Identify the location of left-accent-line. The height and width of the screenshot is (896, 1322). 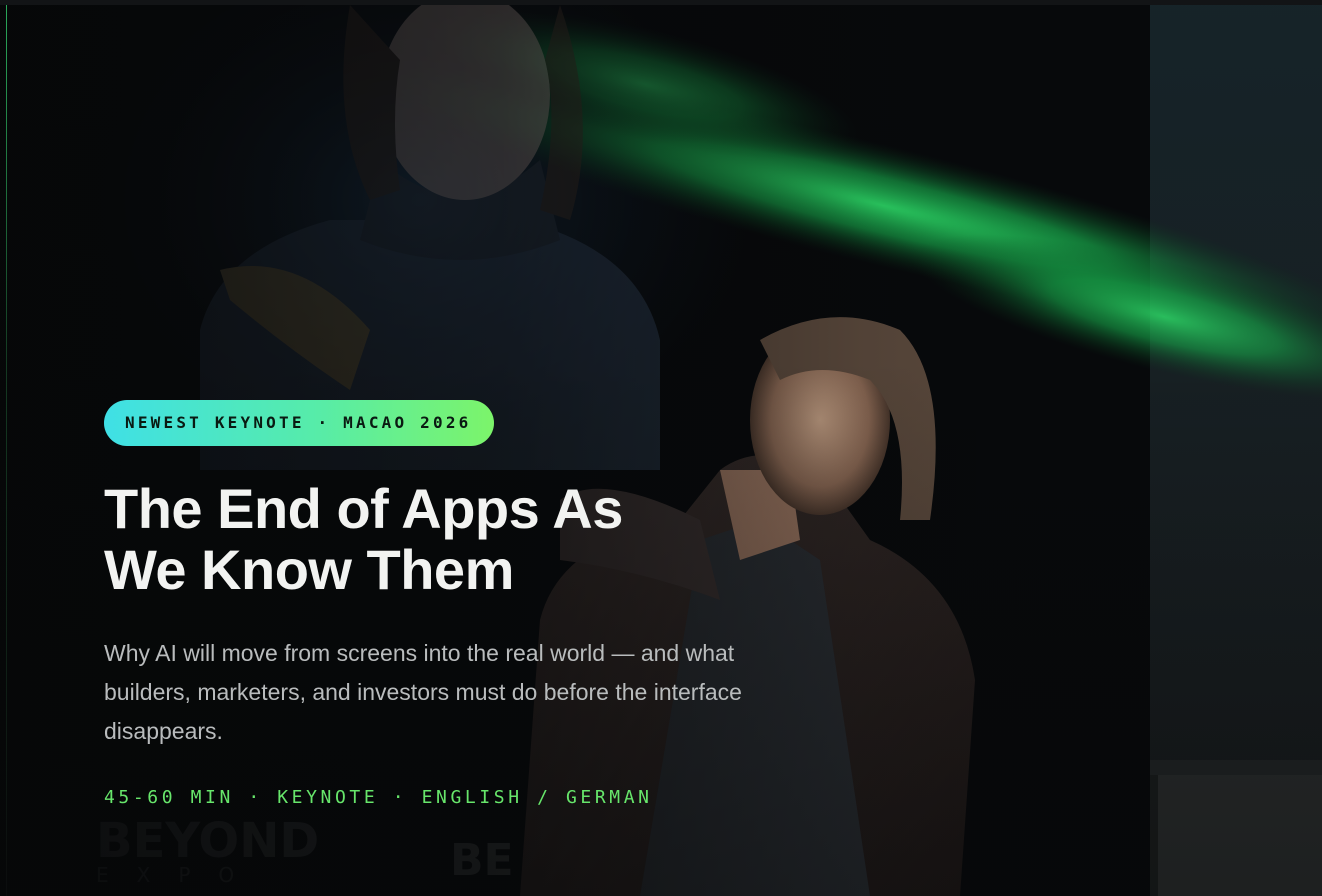
(6, 450).